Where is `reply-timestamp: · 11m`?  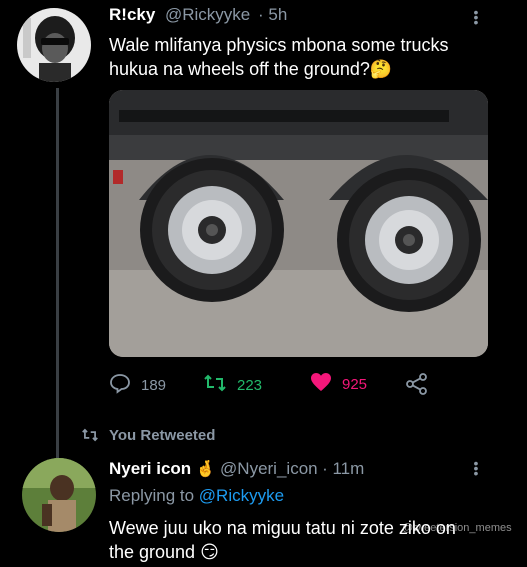
reply-timestamp: · 11m is located at coordinates (343, 468).